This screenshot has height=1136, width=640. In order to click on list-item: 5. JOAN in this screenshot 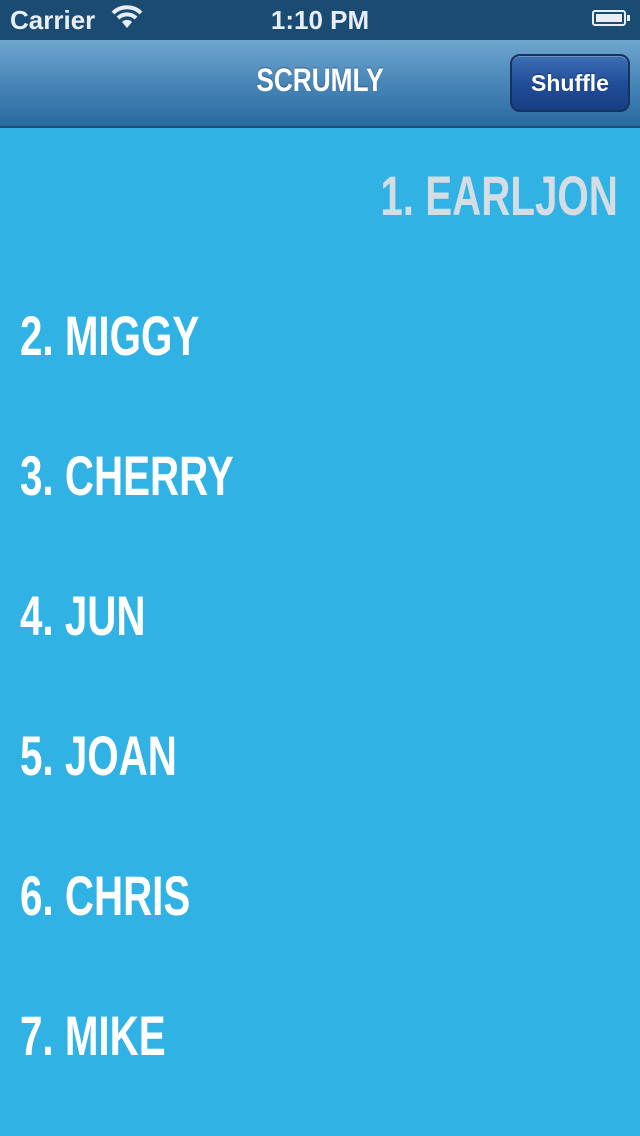, I will do `click(98, 756)`.